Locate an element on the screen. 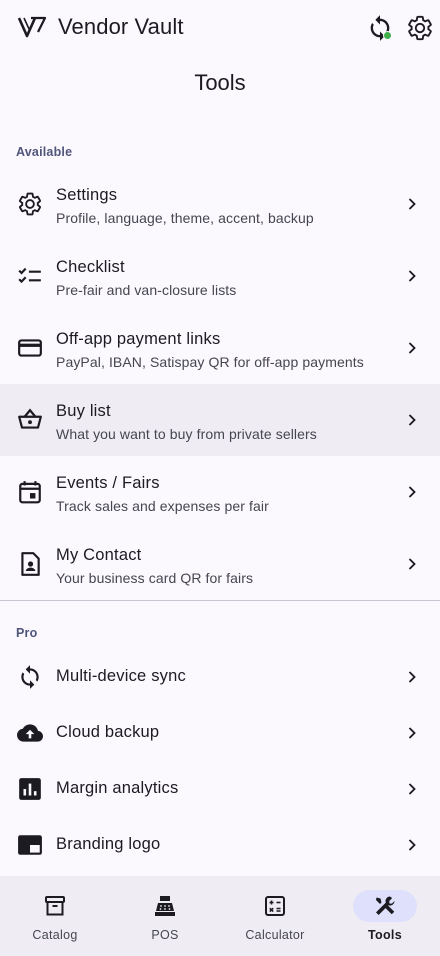 The width and height of the screenshot is (440, 956). nav-label: Catalog is located at coordinates (55, 935).